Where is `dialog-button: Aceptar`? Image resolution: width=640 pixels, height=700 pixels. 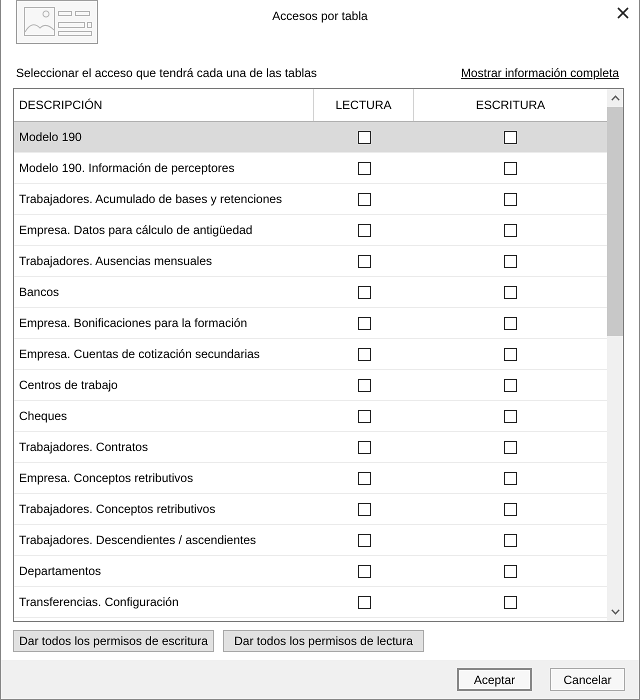 dialog-button: Aceptar is located at coordinates (494, 679).